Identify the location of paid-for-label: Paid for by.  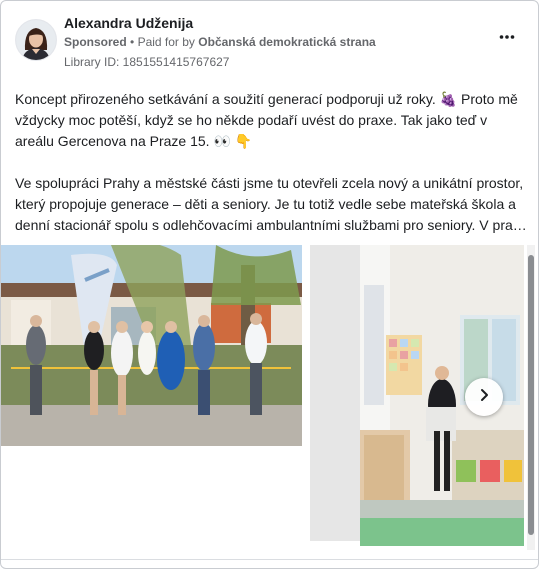
(166, 42).